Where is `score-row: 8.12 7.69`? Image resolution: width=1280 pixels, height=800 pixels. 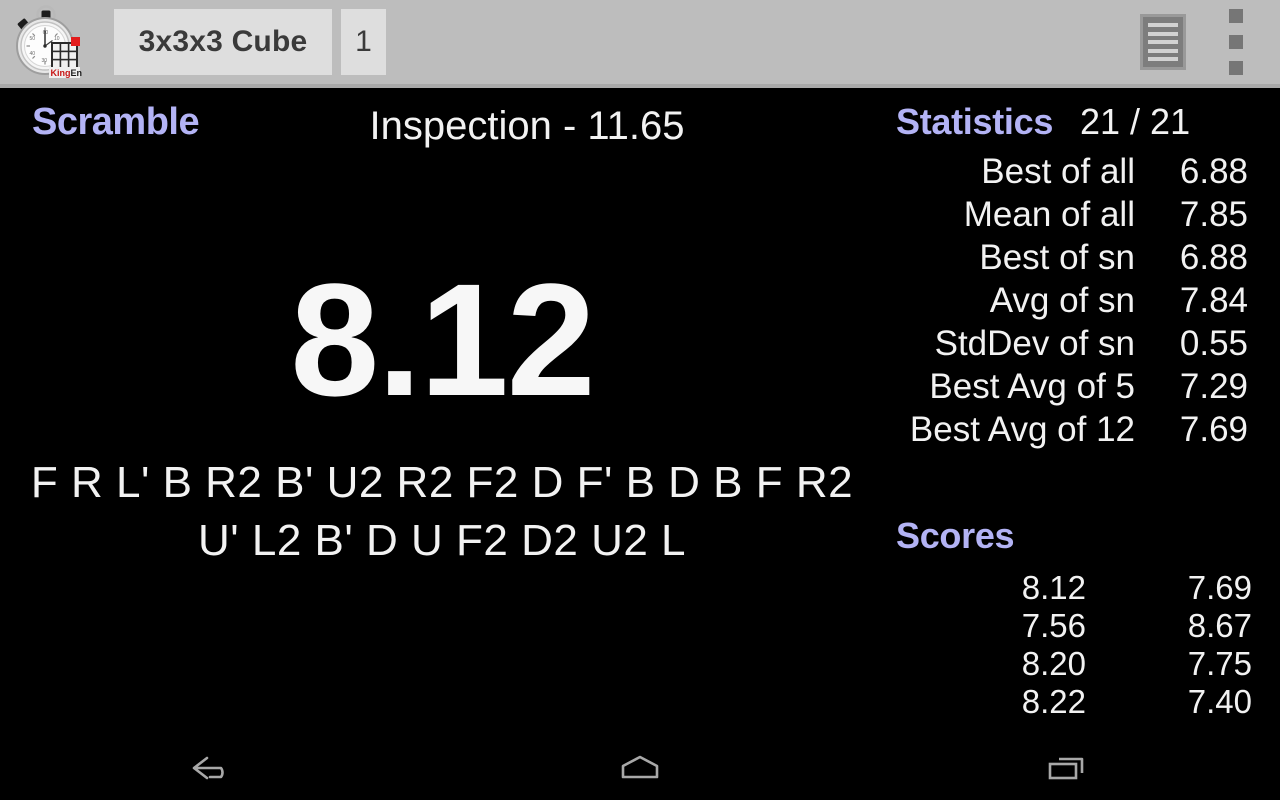 score-row: 8.12 7.69 is located at coordinates (1082, 588).